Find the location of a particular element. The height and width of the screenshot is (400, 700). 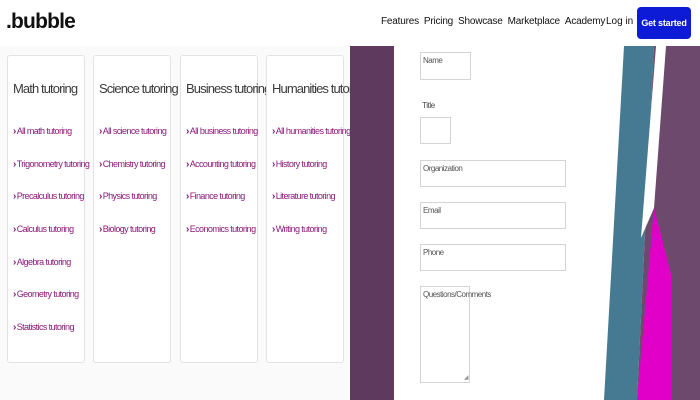

tutoring-link-label: Chemistry tutoring is located at coordinates (134, 163).